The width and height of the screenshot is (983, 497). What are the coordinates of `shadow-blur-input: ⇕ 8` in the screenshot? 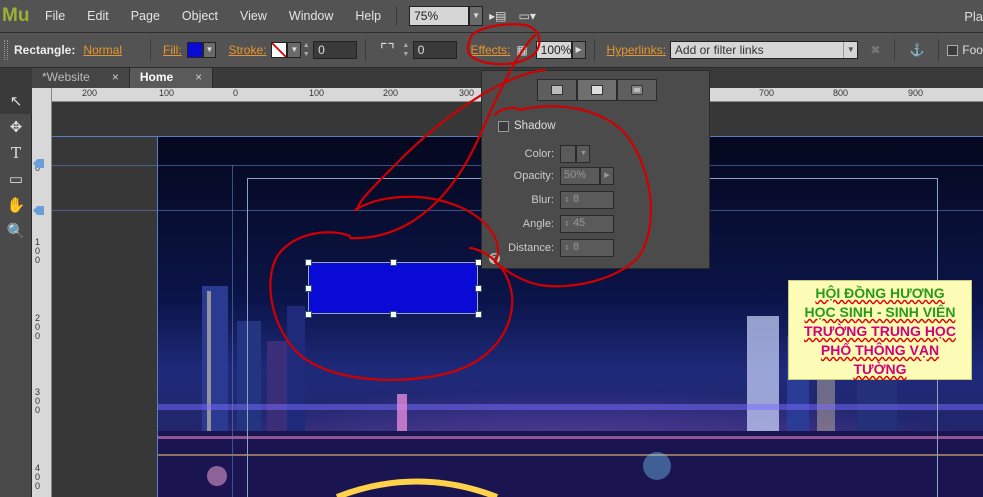 It's located at (587, 200).